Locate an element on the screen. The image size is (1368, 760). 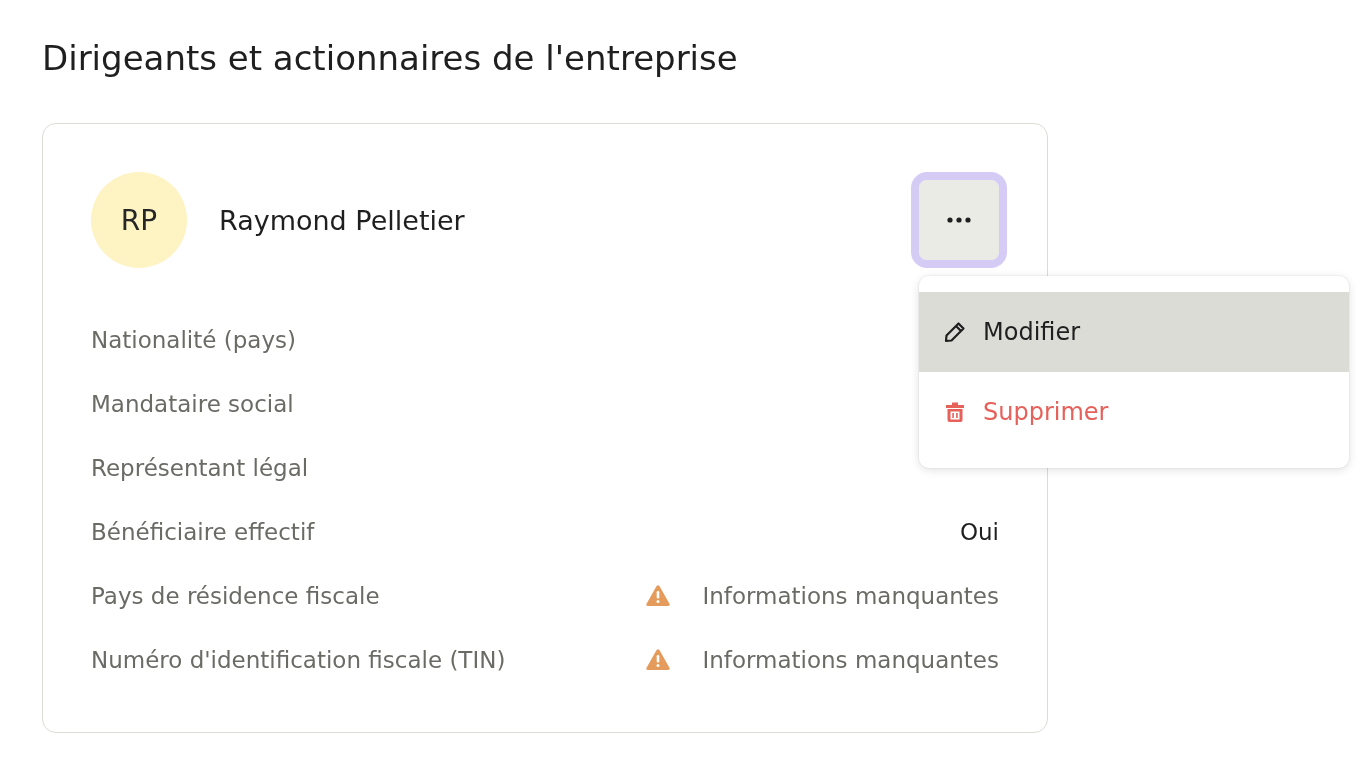
more-options-button is located at coordinates (959, 220).